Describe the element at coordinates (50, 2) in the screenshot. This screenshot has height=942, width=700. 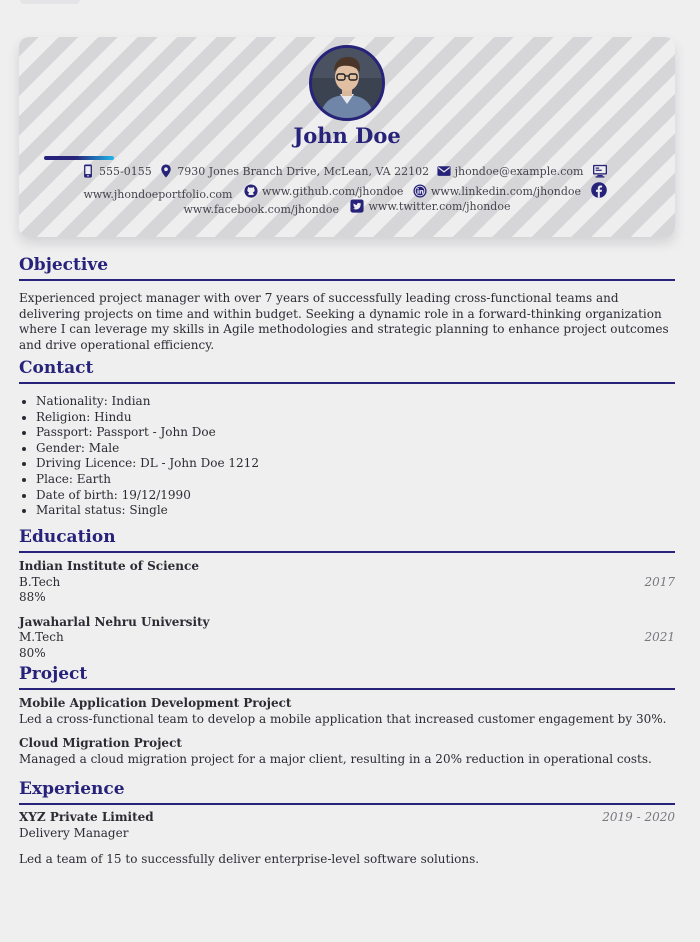
I see `top-decoration` at that location.